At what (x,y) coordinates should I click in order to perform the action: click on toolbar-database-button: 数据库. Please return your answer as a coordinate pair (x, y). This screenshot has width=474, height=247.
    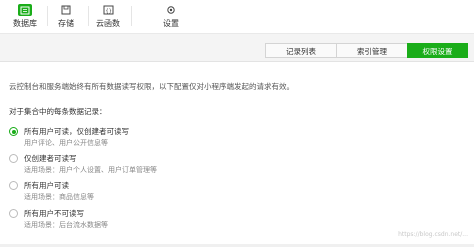
    Looking at the image, I should click on (25, 18).